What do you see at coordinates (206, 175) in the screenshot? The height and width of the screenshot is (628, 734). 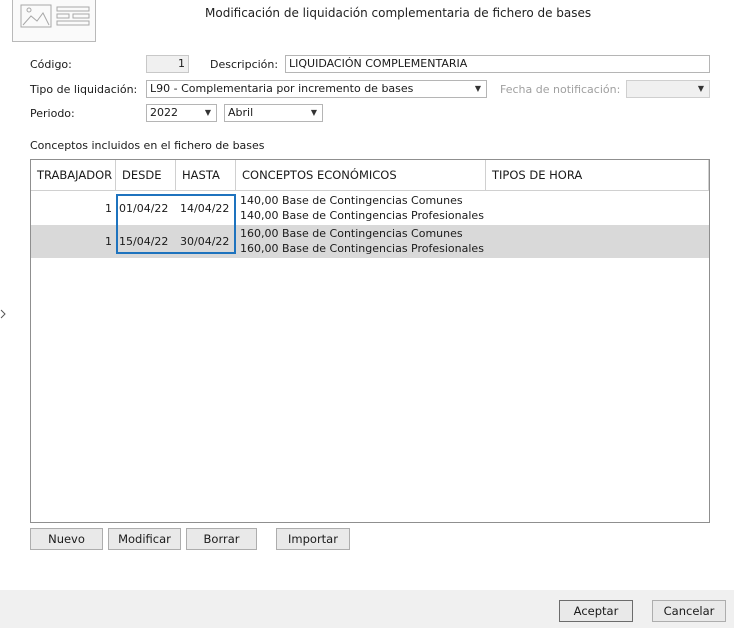 I see `column-header-hasta: HASTA` at bounding box center [206, 175].